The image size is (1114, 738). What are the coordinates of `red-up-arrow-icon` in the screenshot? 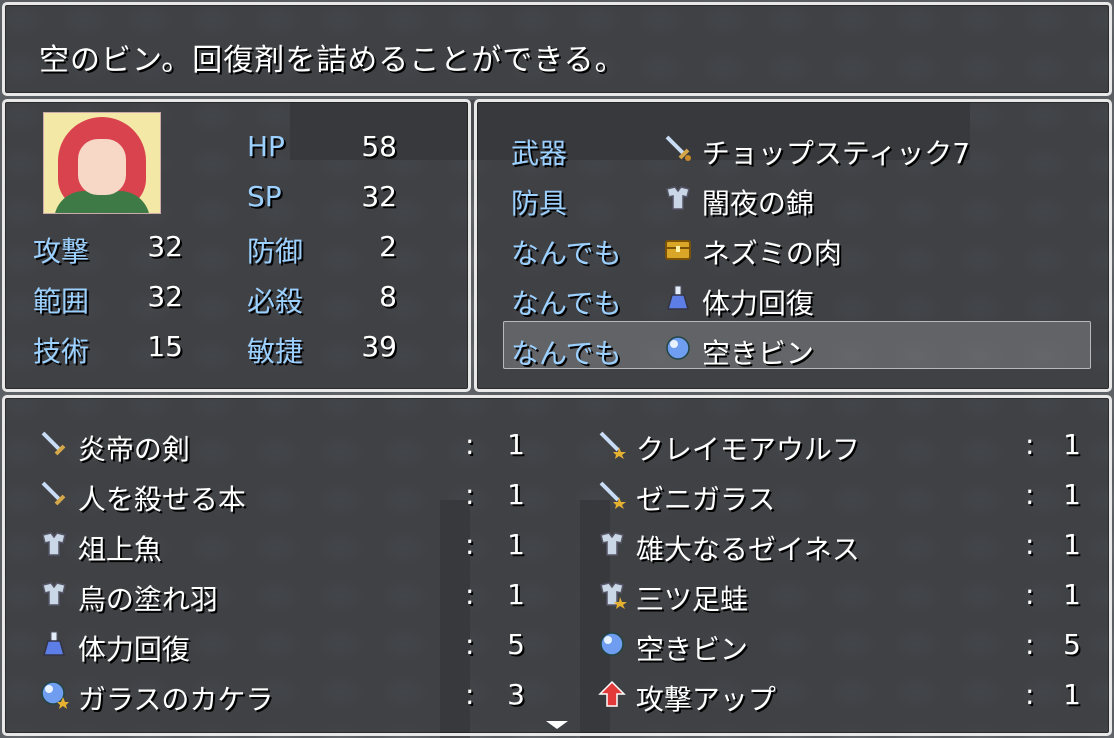 It's located at (612, 698).